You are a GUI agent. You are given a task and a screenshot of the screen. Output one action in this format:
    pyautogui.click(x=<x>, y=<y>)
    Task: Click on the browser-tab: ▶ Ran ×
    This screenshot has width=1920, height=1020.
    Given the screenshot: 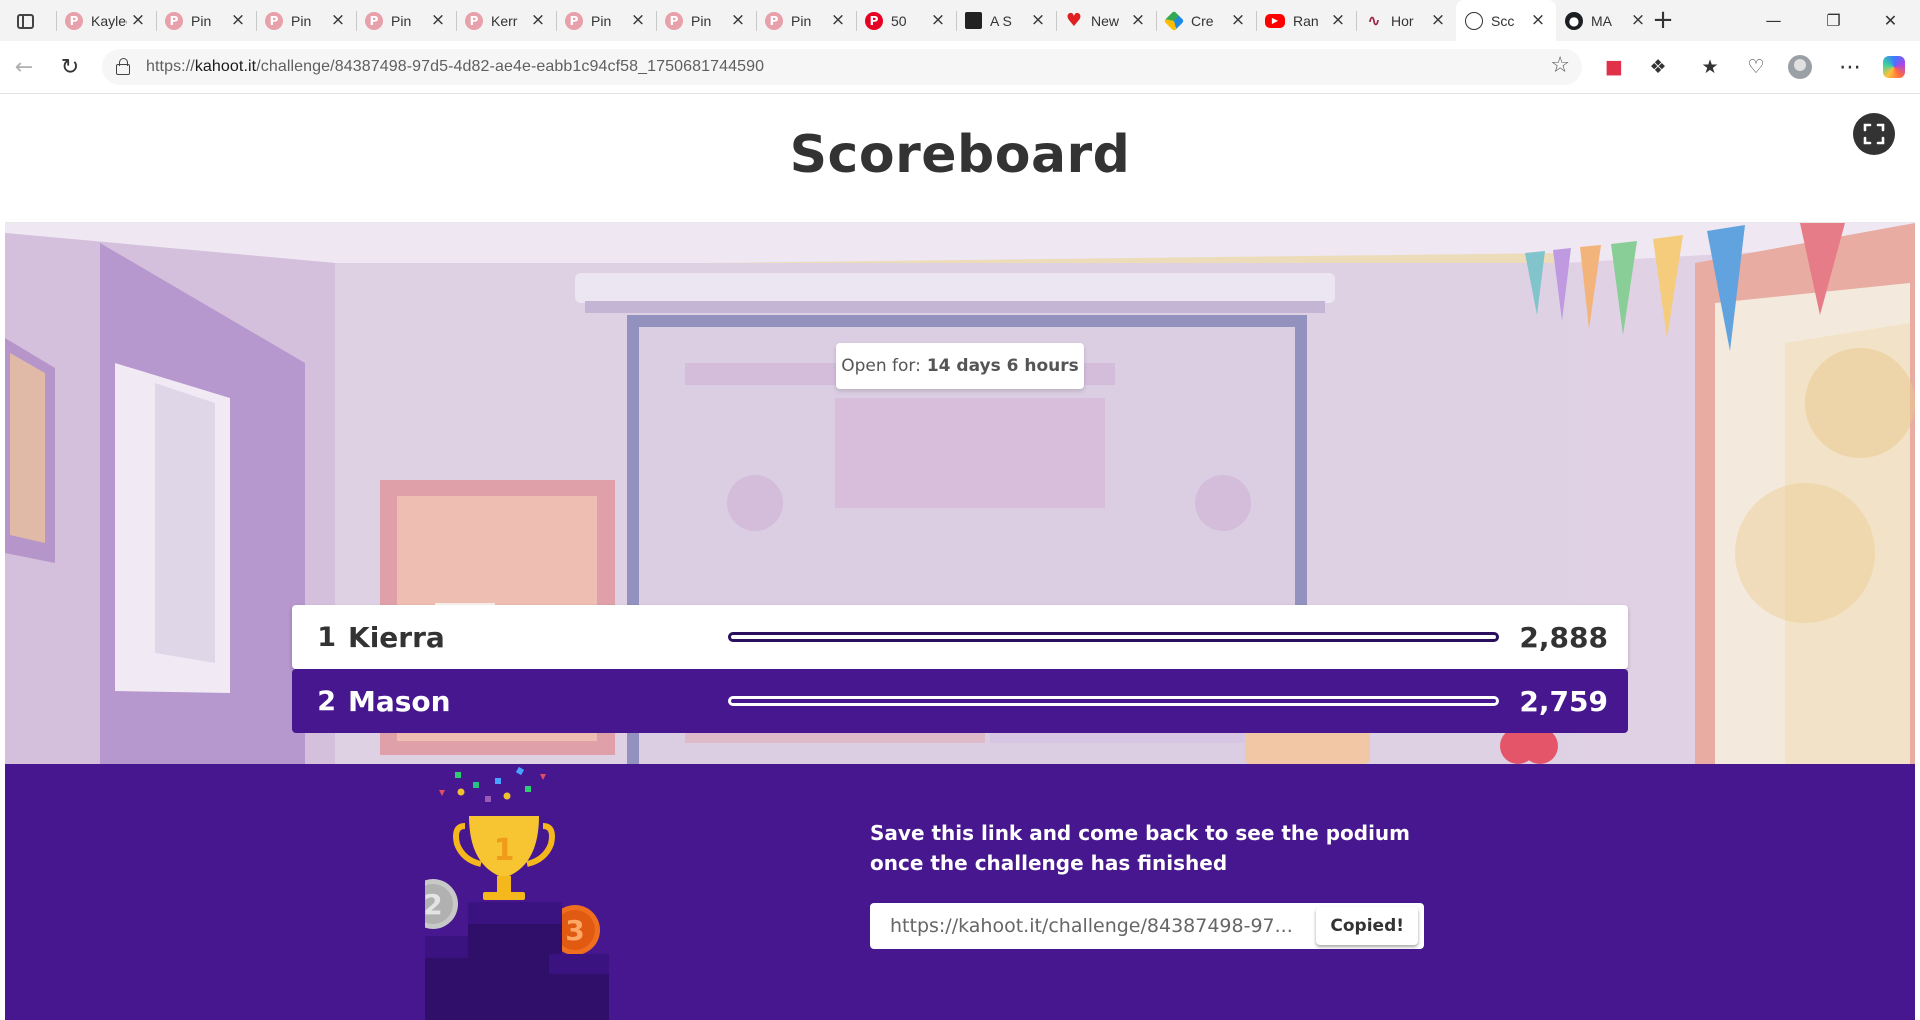 What is the action you would take?
    pyautogui.click(x=1306, y=20)
    